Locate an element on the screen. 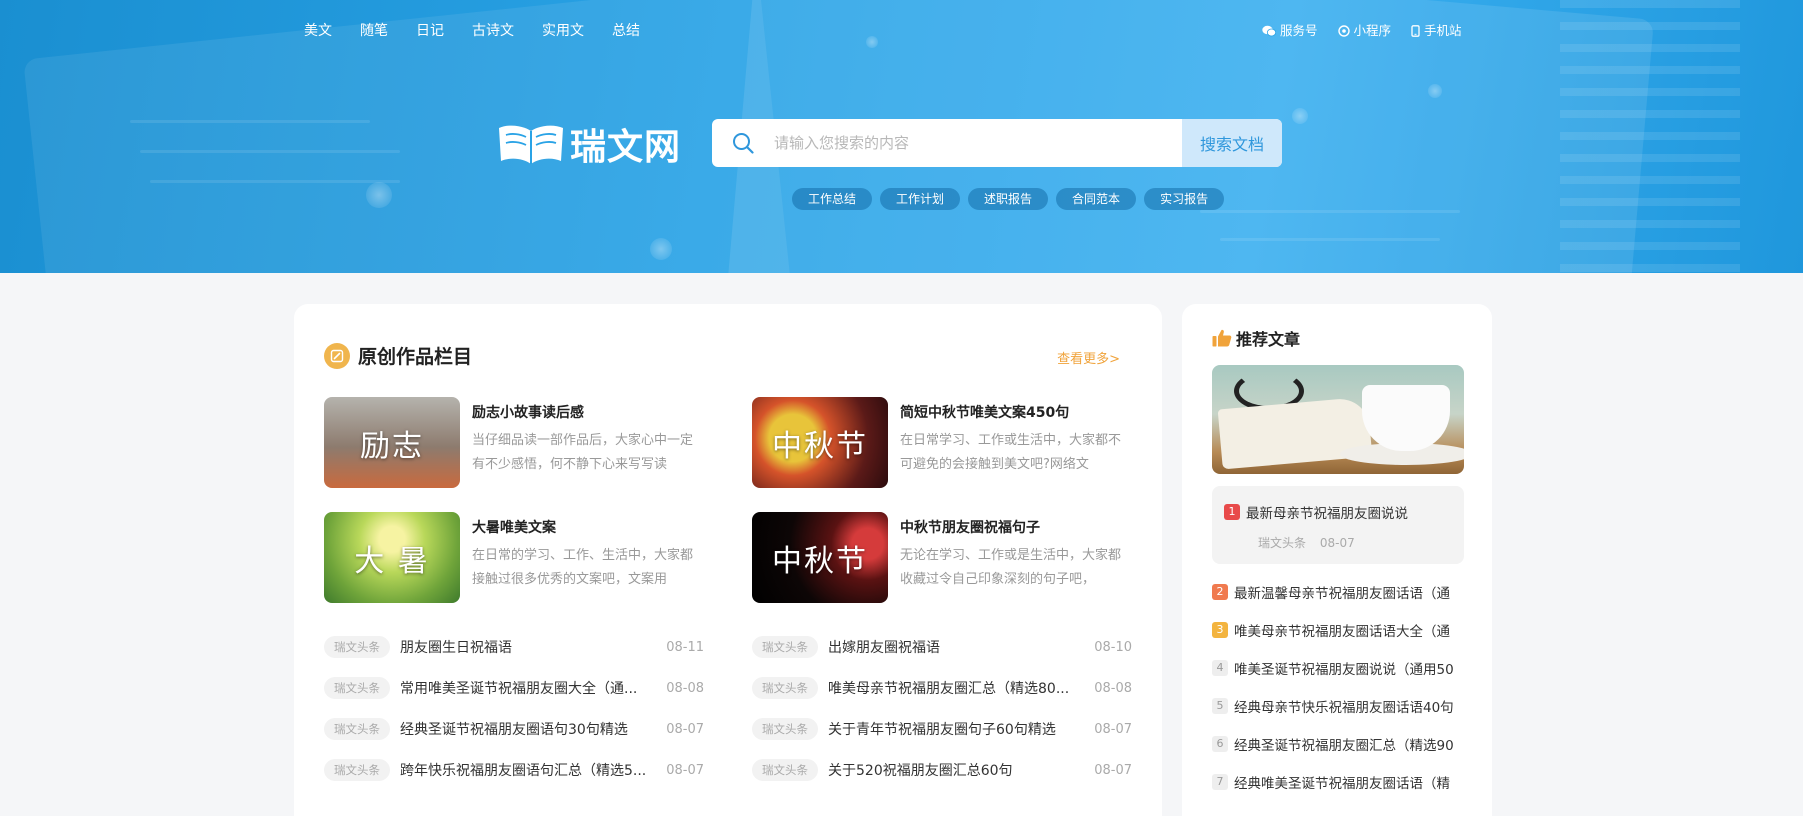 This screenshot has height=816, width=1803. tag-shixibaogao: 实习报告 is located at coordinates (1184, 199).